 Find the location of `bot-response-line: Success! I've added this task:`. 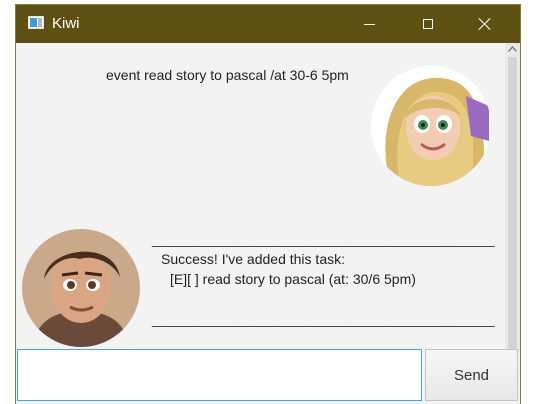

bot-response-line: Success! I've added this task: is located at coordinates (253, 259).